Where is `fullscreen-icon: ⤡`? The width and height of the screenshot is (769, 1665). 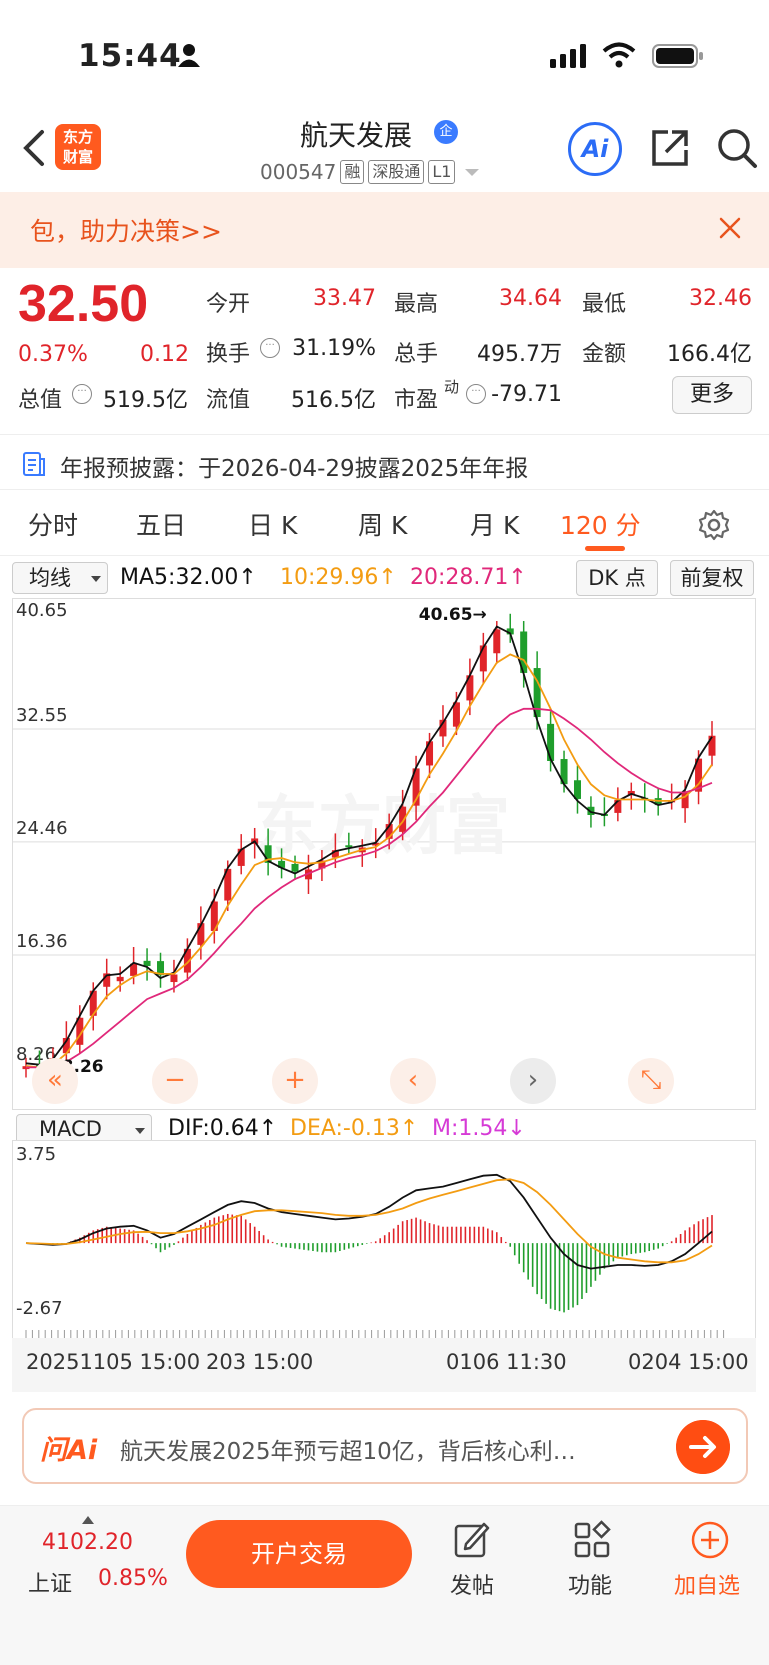
fullscreen-icon: ⤡ is located at coordinates (651, 1081).